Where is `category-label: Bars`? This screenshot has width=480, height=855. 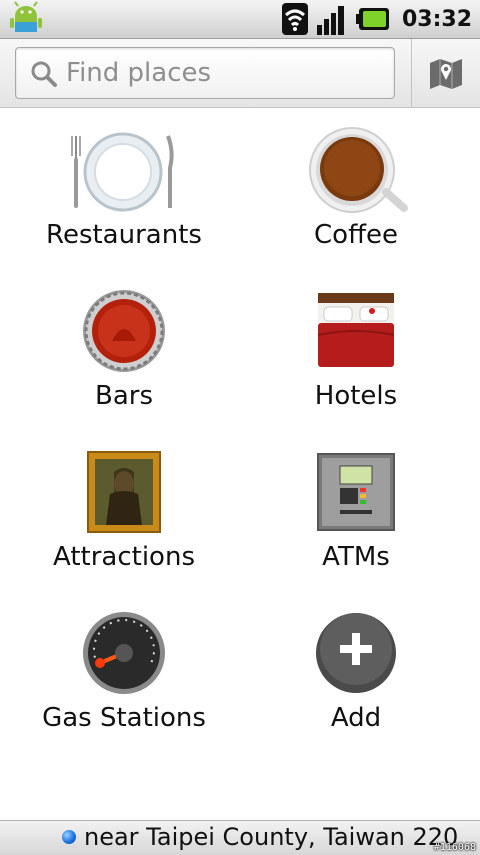
category-label: Bars is located at coordinates (123, 396).